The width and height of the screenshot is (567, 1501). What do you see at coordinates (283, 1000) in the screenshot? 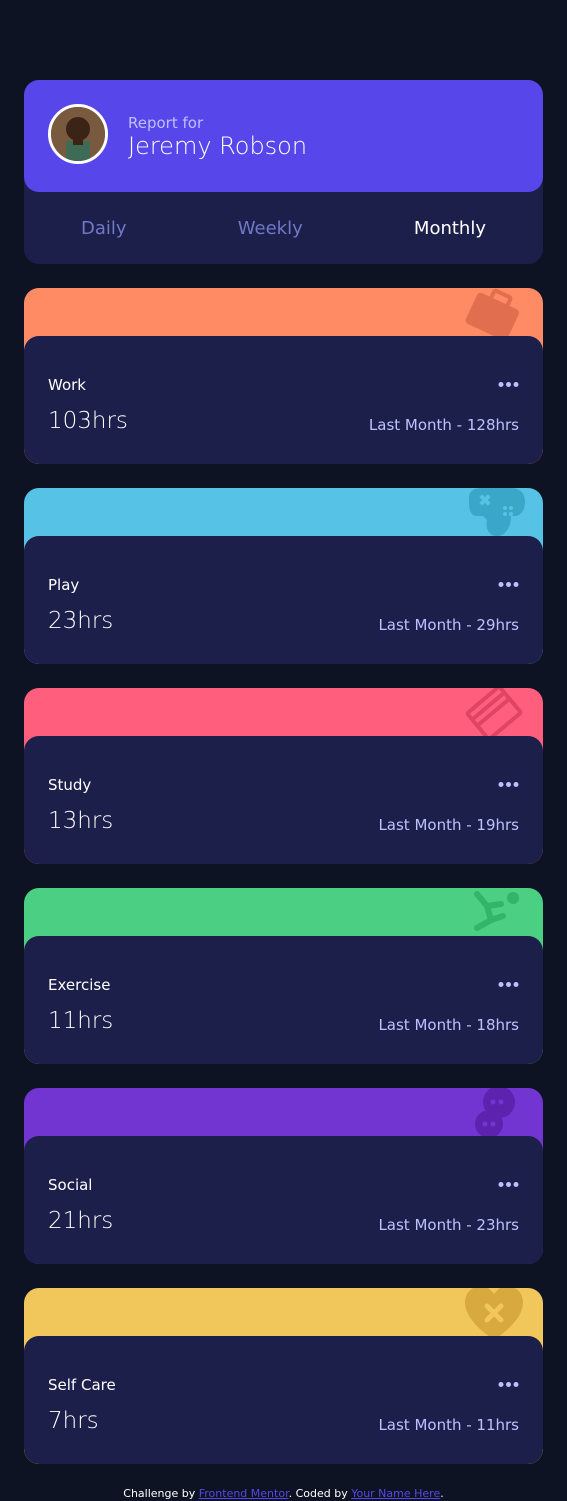
I see `activity-panel: Exercise 11hrs Last Month - 18hrs` at bounding box center [283, 1000].